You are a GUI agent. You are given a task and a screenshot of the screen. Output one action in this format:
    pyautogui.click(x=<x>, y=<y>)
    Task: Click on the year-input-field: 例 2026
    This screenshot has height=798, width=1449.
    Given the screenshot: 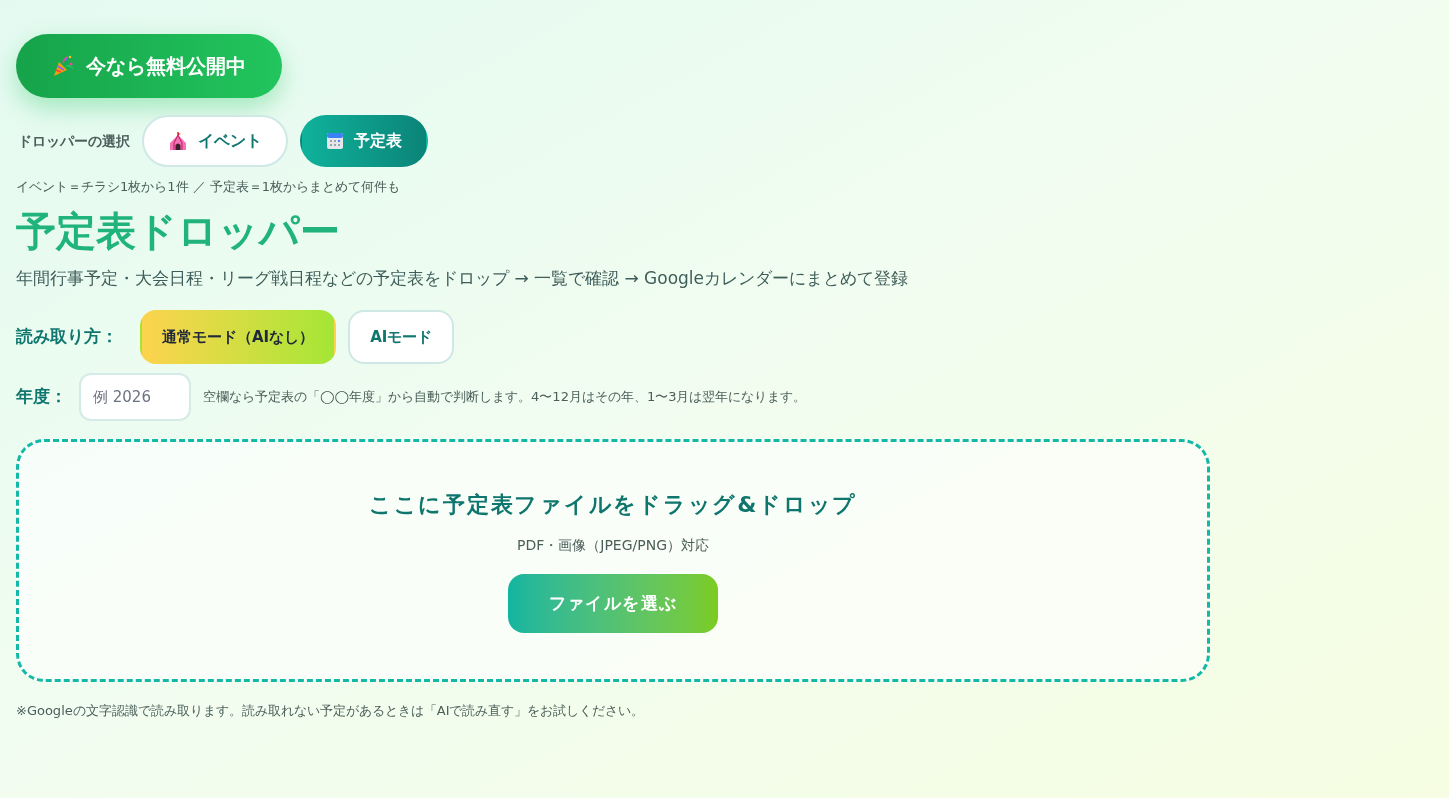 What is the action you would take?
    pyautogui.click(x=135, y=397)
    